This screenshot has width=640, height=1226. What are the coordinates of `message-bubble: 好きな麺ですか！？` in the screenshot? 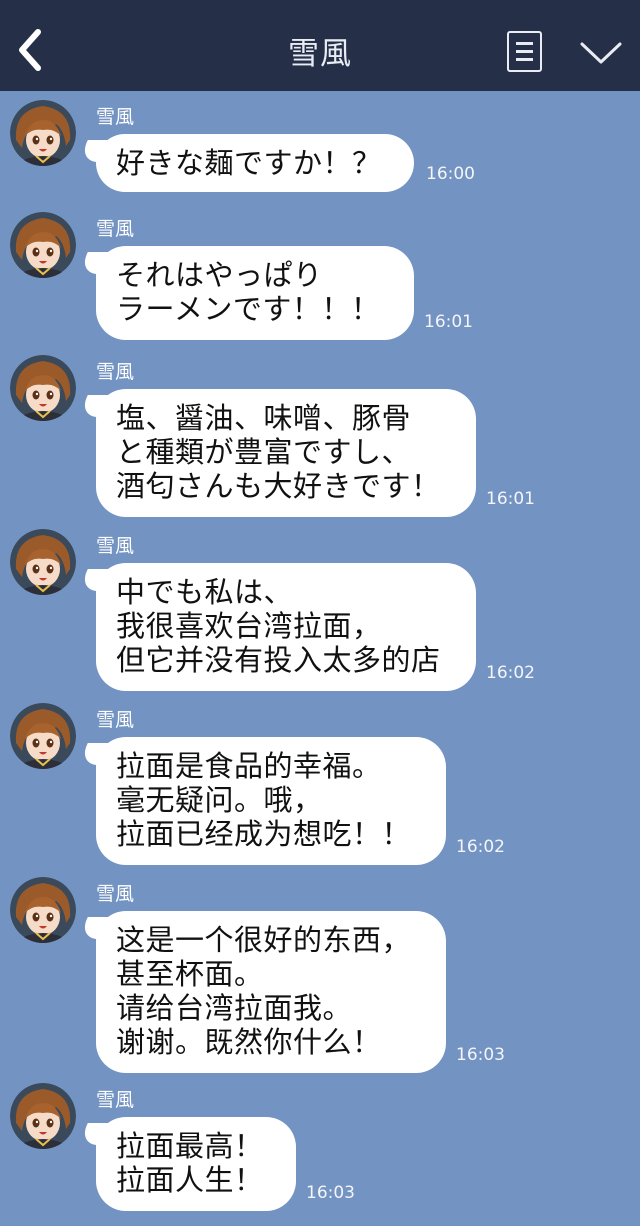 It's located at (255, 163).